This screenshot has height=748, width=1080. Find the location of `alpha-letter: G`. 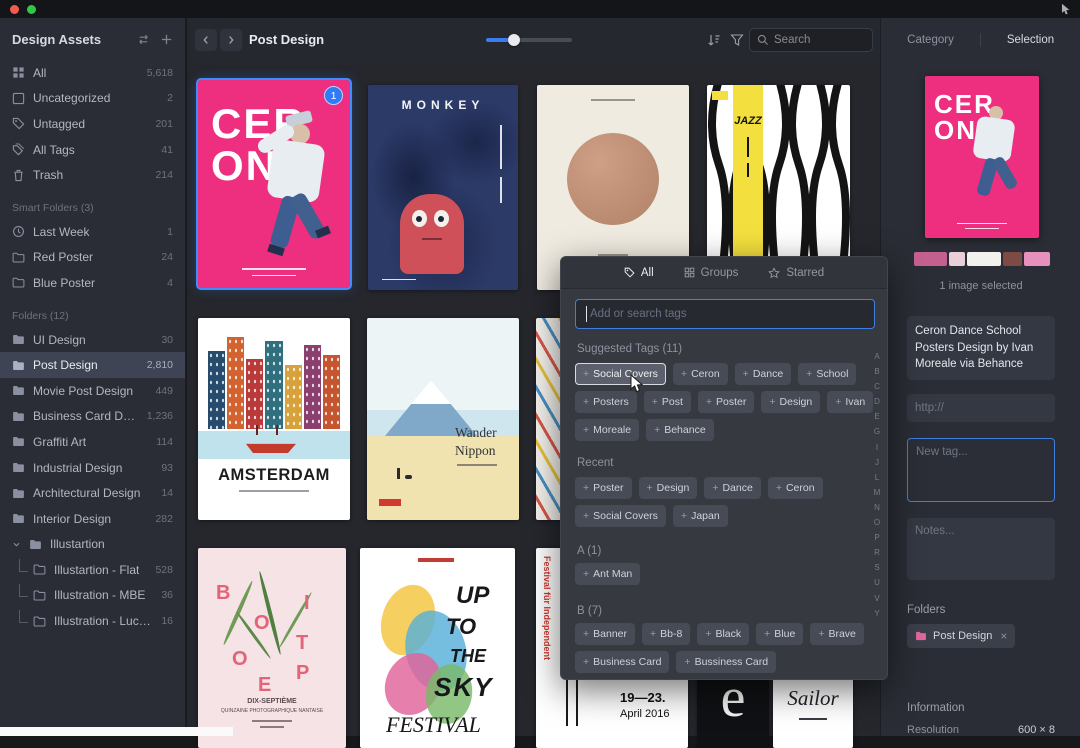

alpha-letter: G is located at coordinates (877, 431).